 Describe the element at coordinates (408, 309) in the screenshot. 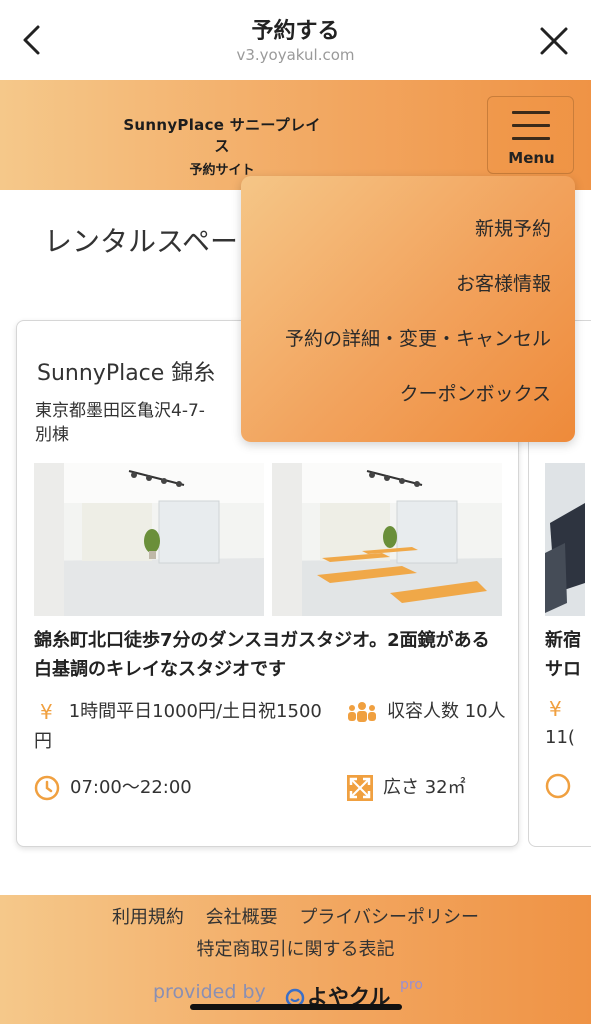

I see `dropdown-menu: 新規予約 お客様情報 予約の詳細・変更・キャンセル クーポンボックス` at that location.